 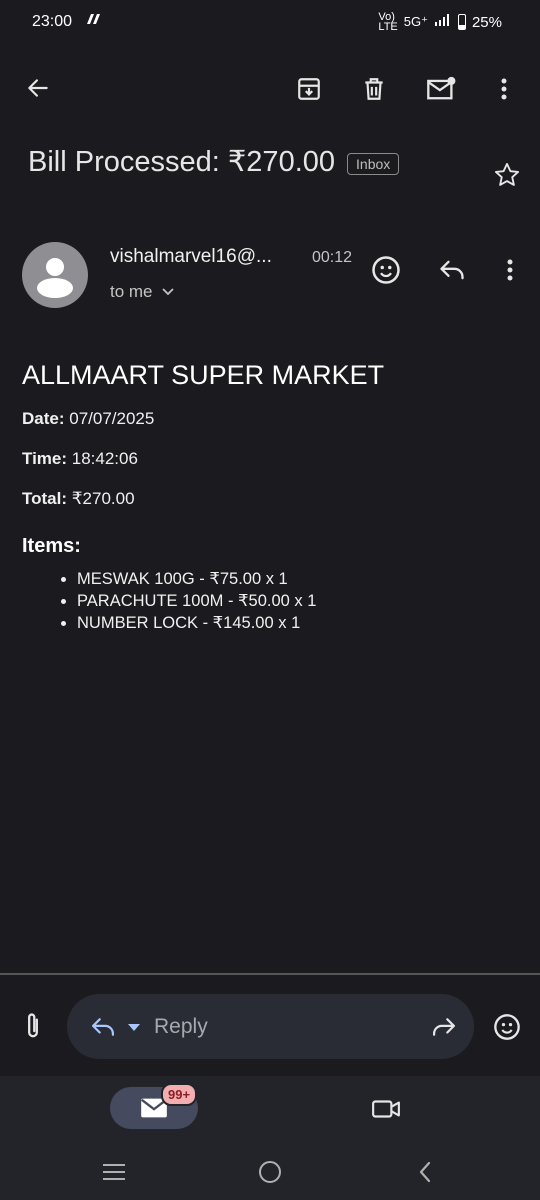 I want to click on reply-button, so click(x=452, y=270).